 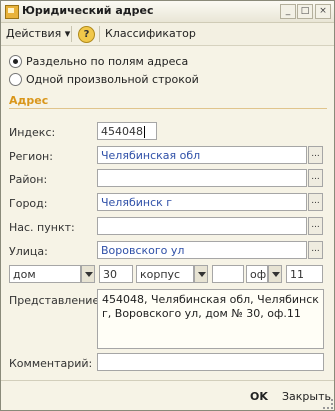 I want to click on footer-divider, so click(x=167, y=380).